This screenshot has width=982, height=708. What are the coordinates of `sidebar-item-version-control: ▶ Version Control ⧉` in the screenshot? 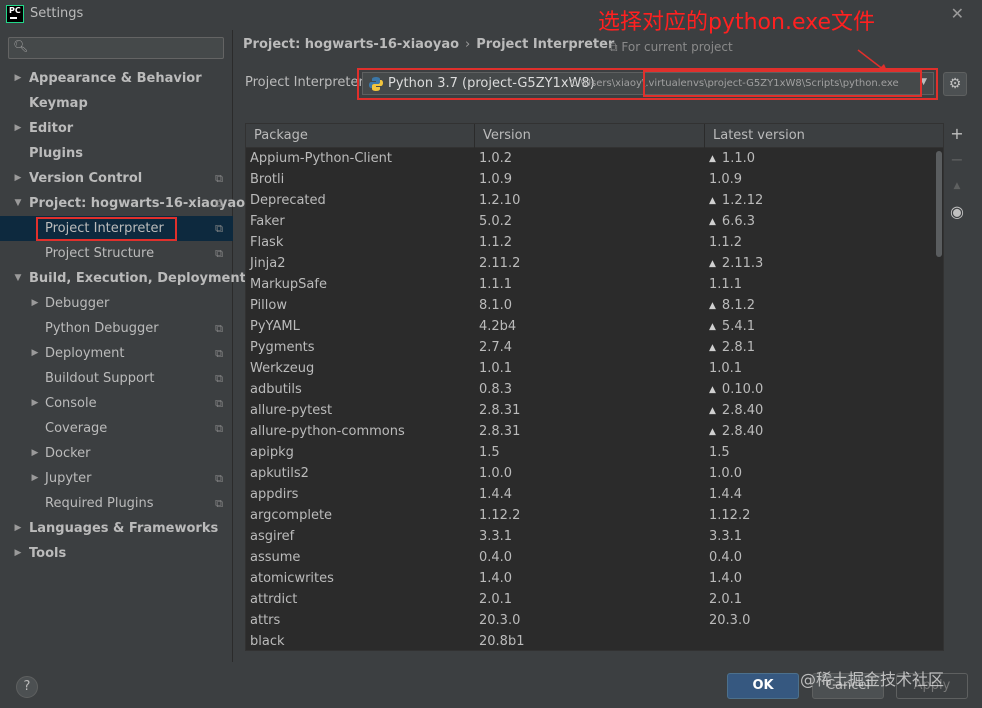 It's located at (116, 178).